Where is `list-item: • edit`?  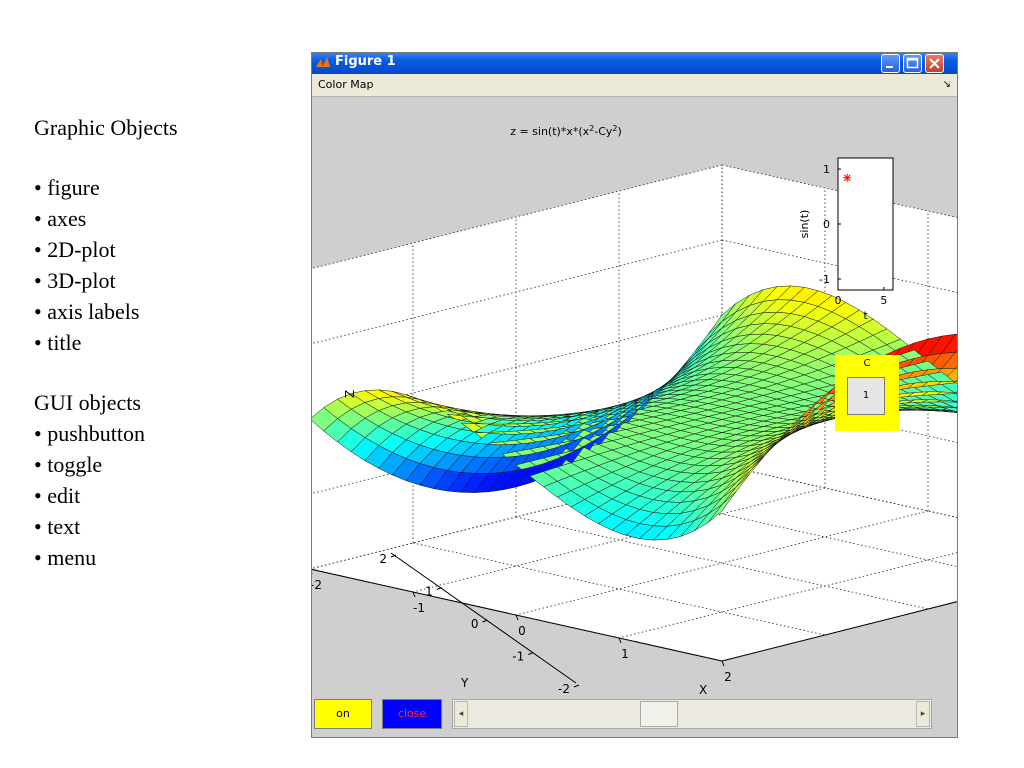
list-item: • edit is located at coordinates (57, 495).